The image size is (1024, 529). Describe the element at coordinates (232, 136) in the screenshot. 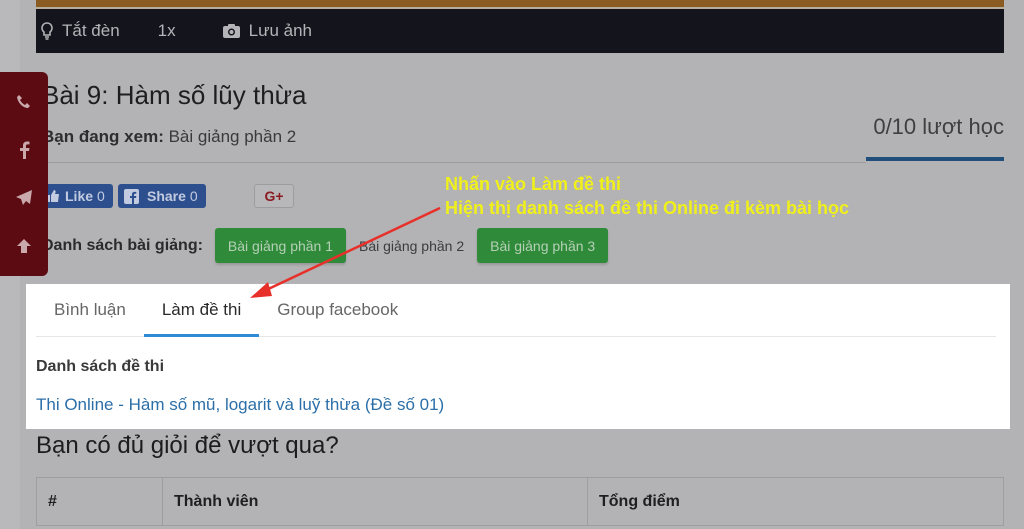

I see `viewing-value: Bài giảng phần 2` at that location.